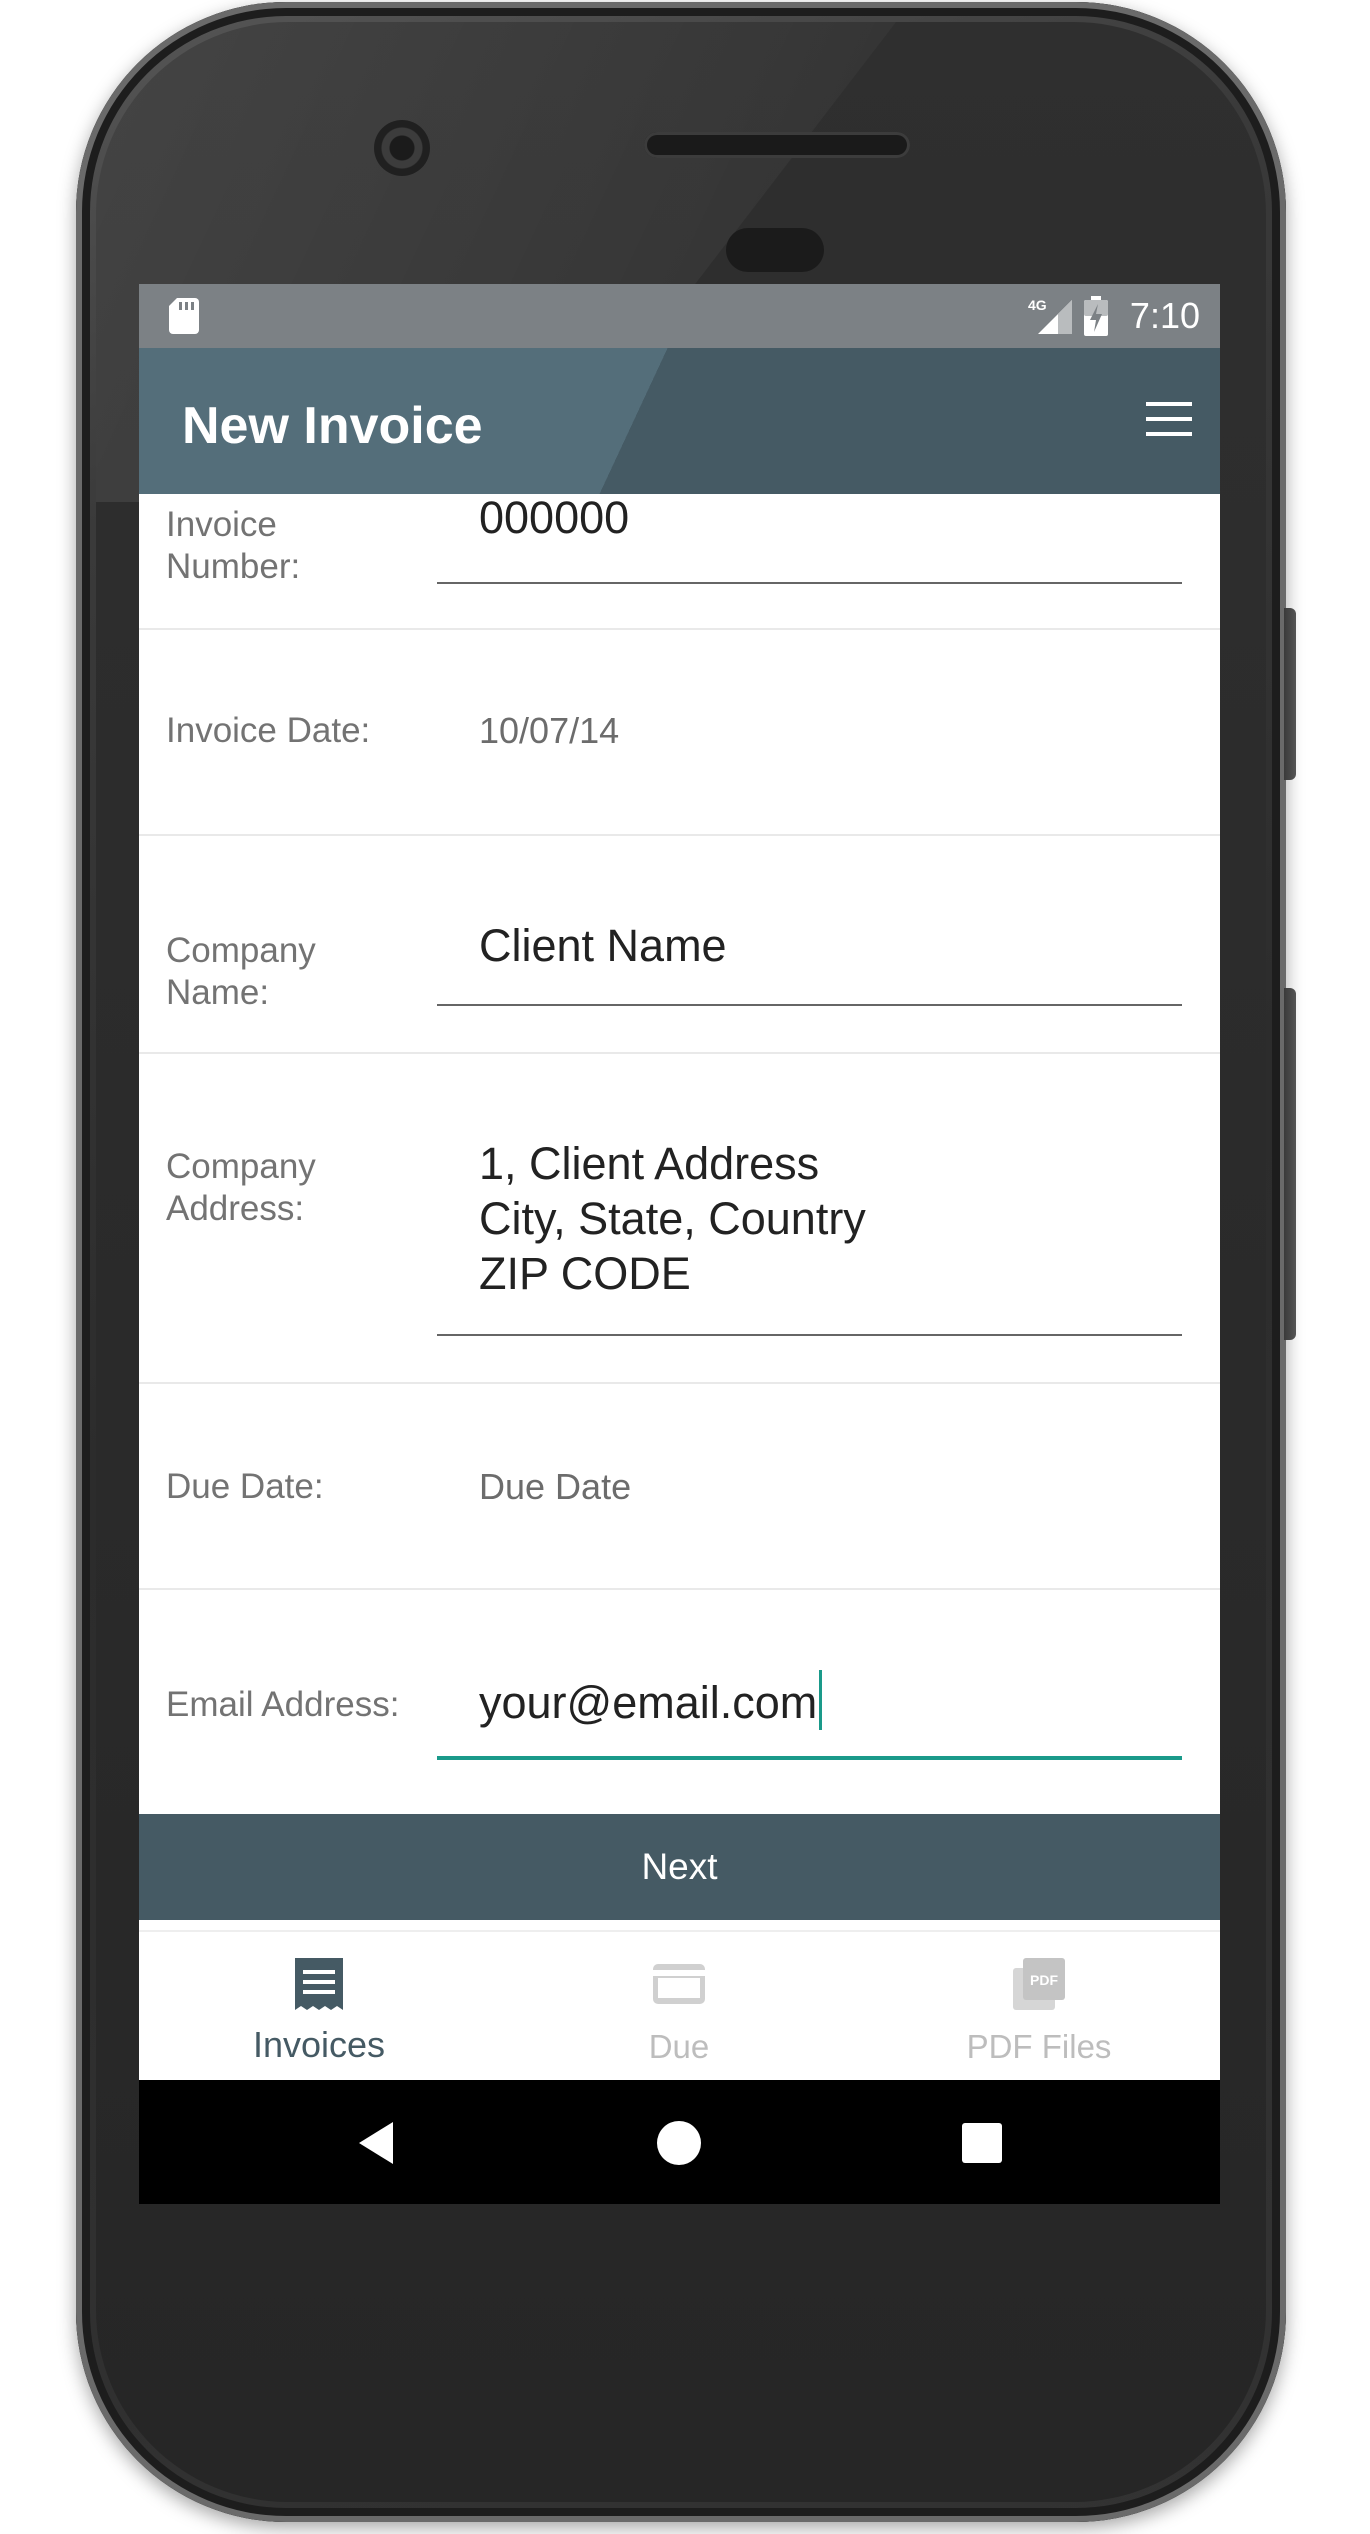 Image resolution: width=1370 pixels, height=2534 pixels. I want to click on invoice-number-underline, so click(809, 583).